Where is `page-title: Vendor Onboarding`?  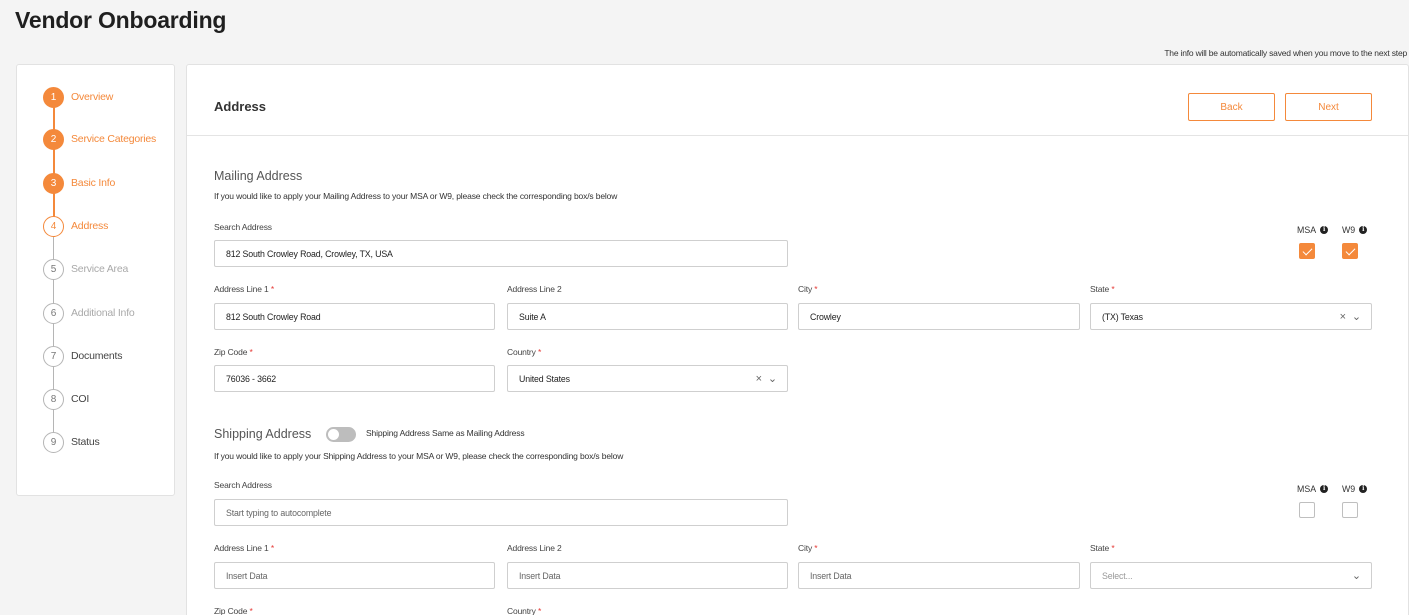
page-title: Vendor Onboarding is located at coordinates (121, 20).